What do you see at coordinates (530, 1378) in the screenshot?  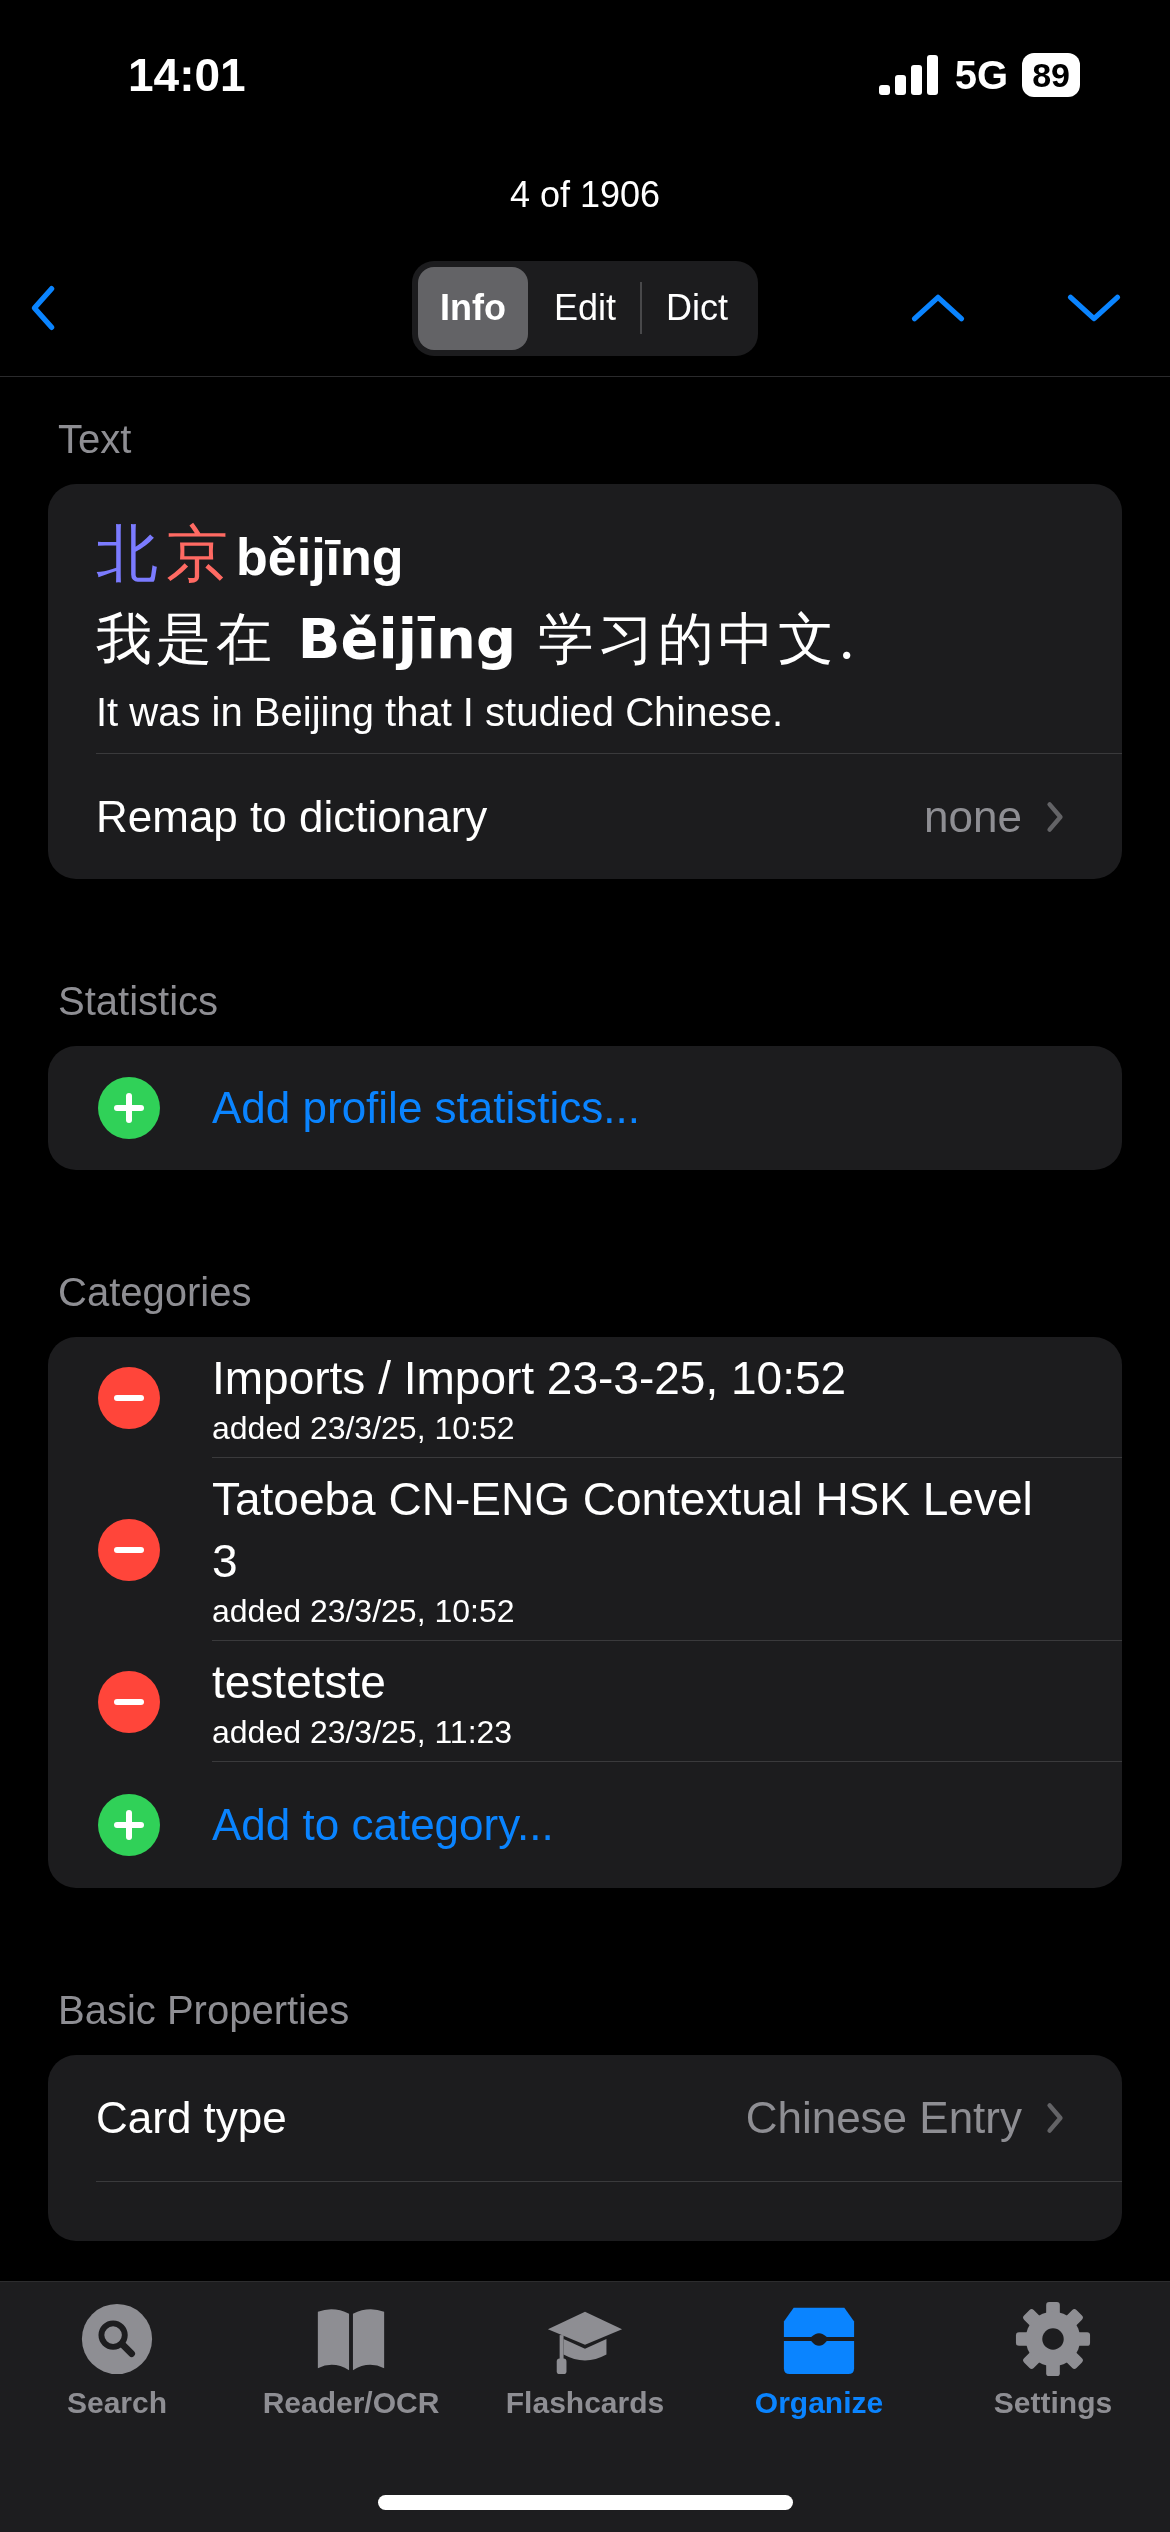 I see `category-name: Imports / Import 23-3-25, 10:52` at bounding box center [530, 1378].